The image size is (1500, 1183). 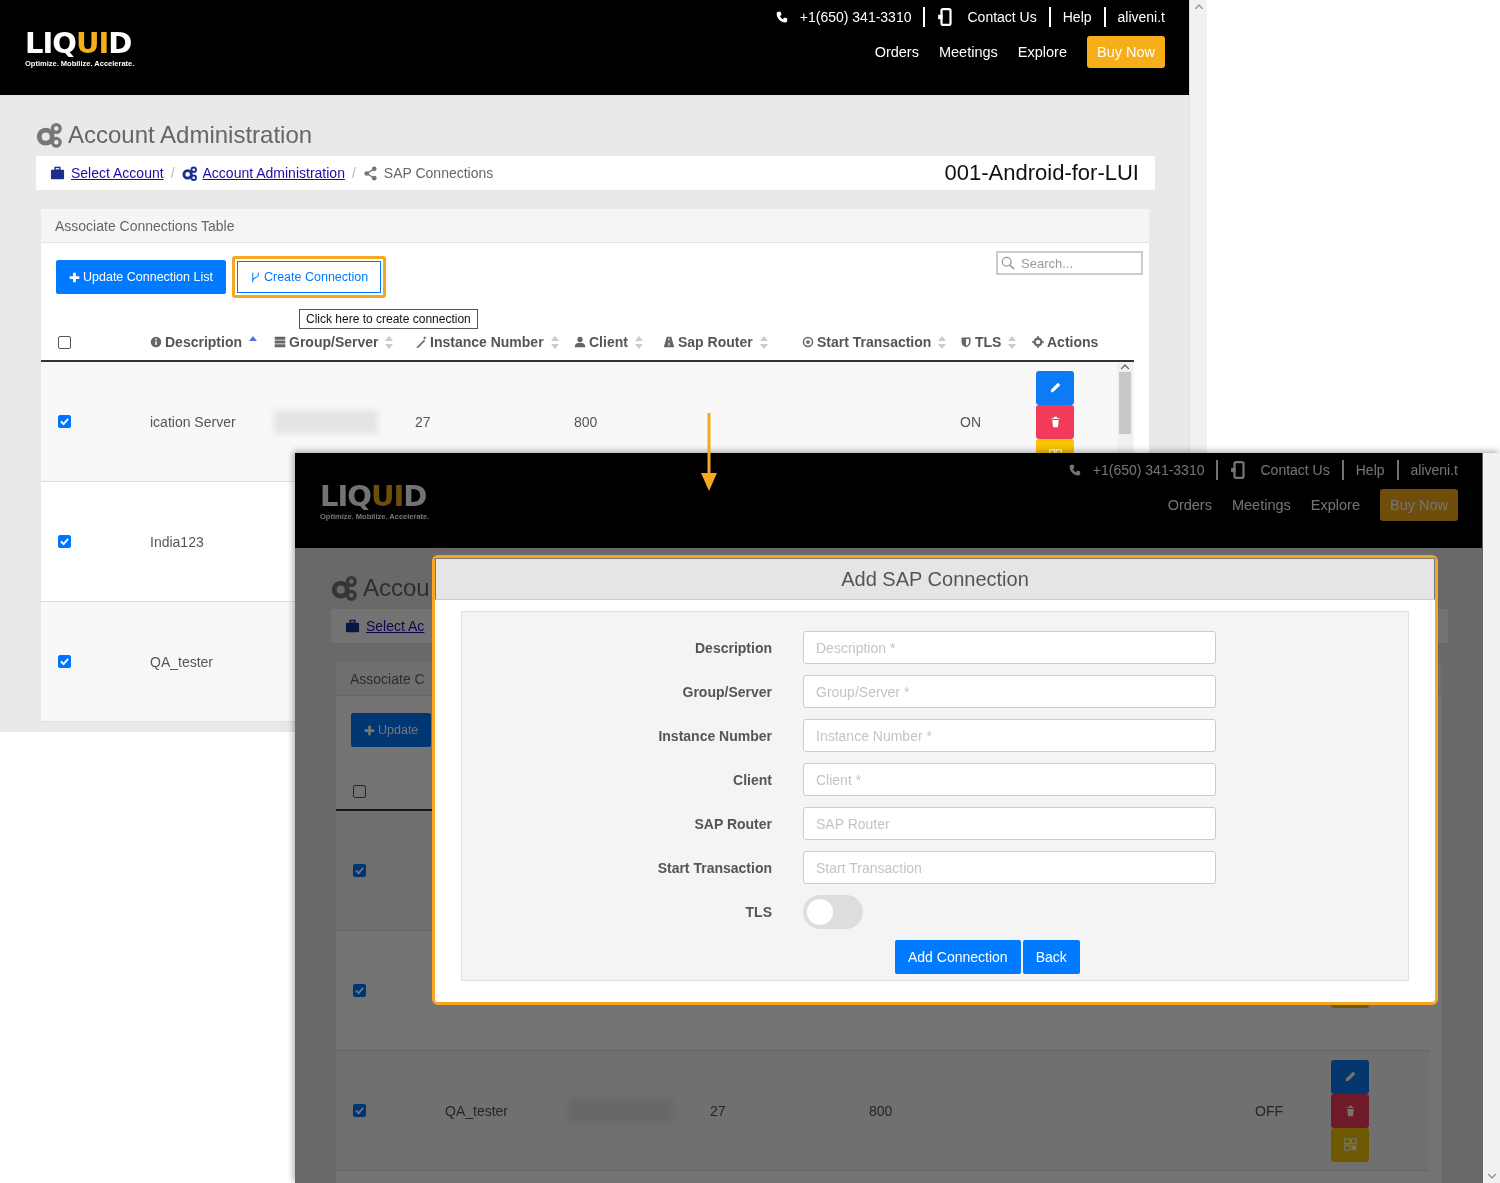 I want to click on road-icon, so click(x=669, y=342).